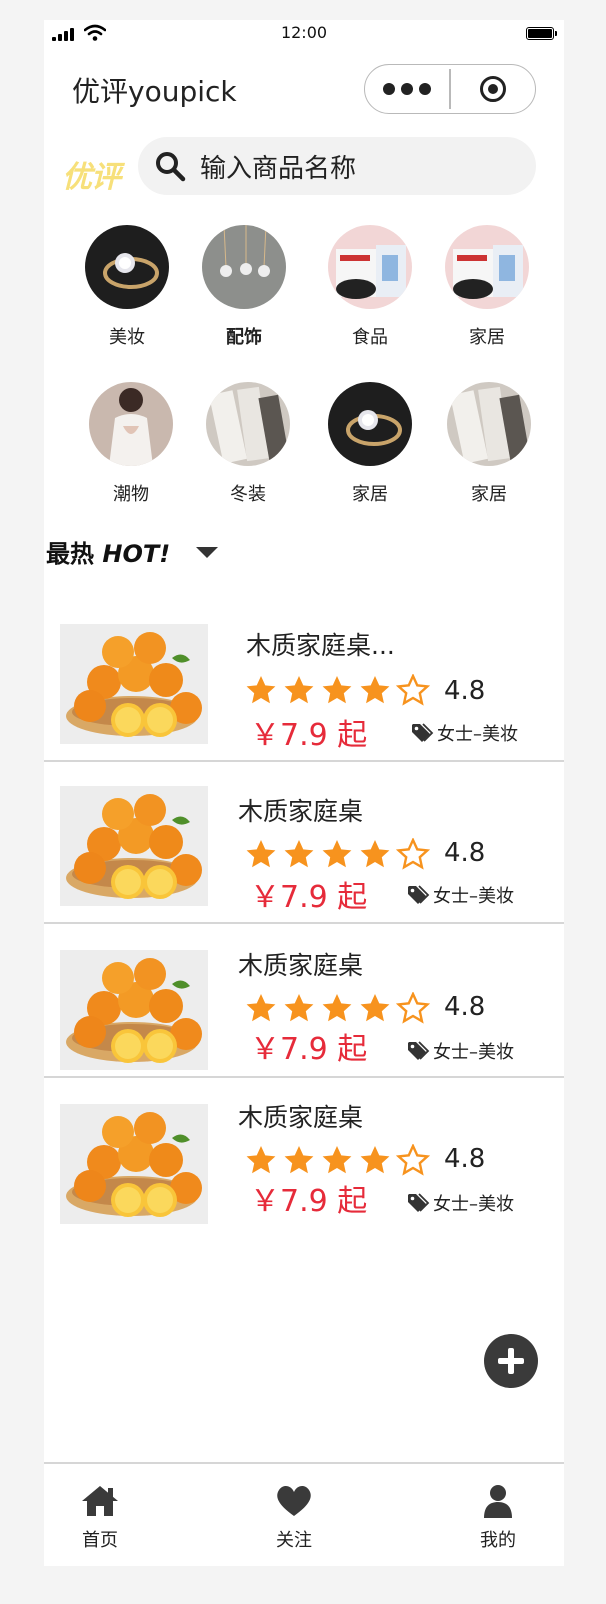  What do you see at coordinates (100, 1501) in the screenshot?
I see `home-icon` at bounding box center [100, 1501].